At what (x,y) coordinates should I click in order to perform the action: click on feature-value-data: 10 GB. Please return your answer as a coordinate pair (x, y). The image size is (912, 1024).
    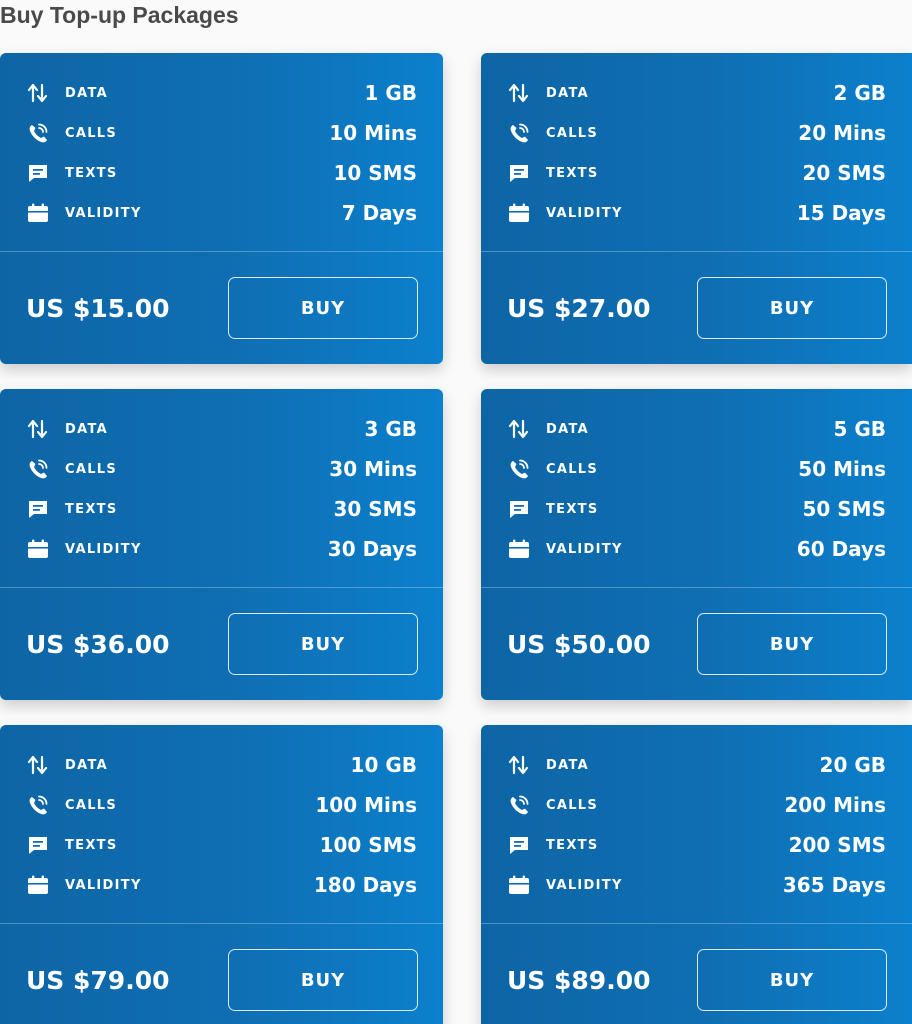
    Looking at the image, I should click on (383, 765).